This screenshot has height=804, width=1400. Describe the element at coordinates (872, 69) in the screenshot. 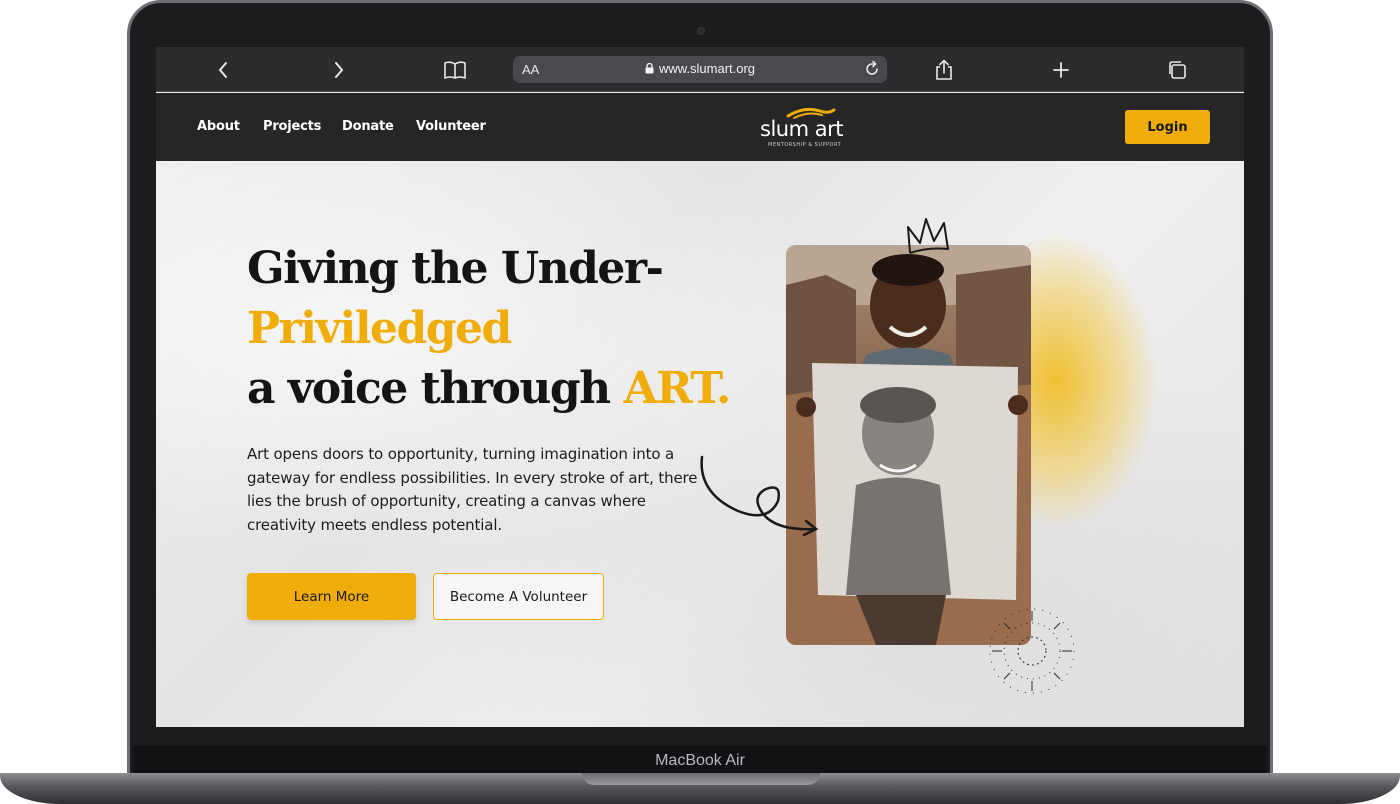

I see `reload-icon` at that location.